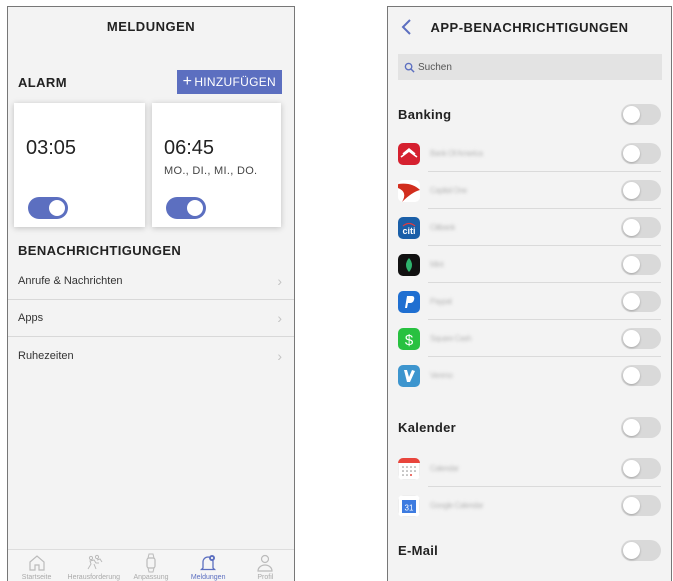  Describe the element at coordinates (529, 338) in the screenshot. I see `list-item: $ Square Cash` at that location.